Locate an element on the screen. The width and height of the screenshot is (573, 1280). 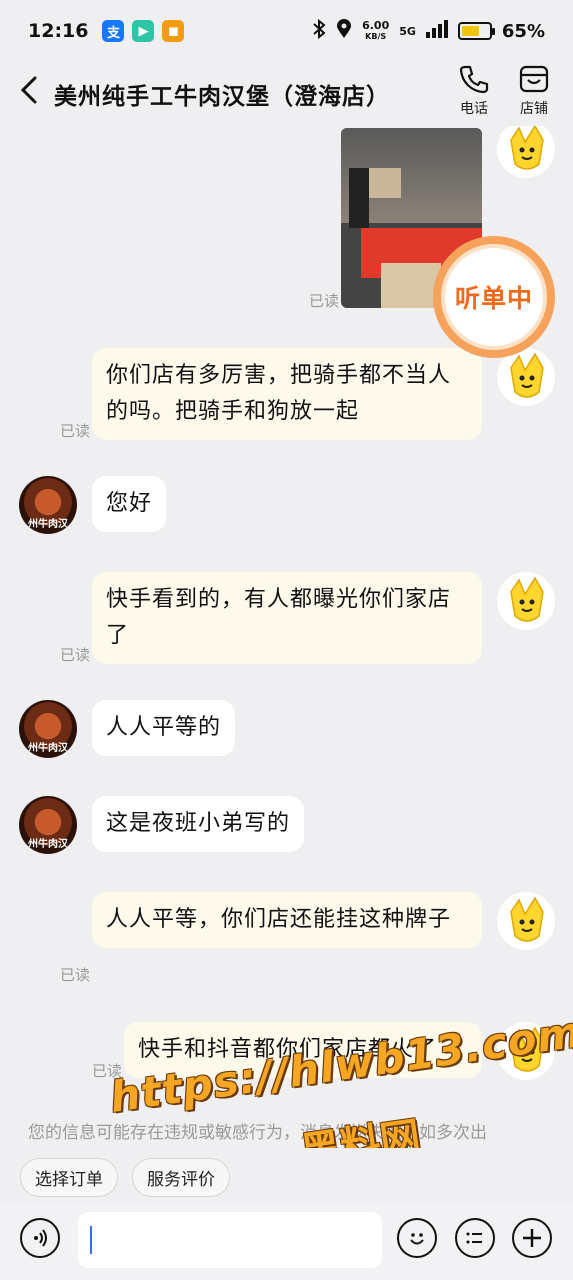
message-bubble-received: 您好 is located at coordinates (129, 504).